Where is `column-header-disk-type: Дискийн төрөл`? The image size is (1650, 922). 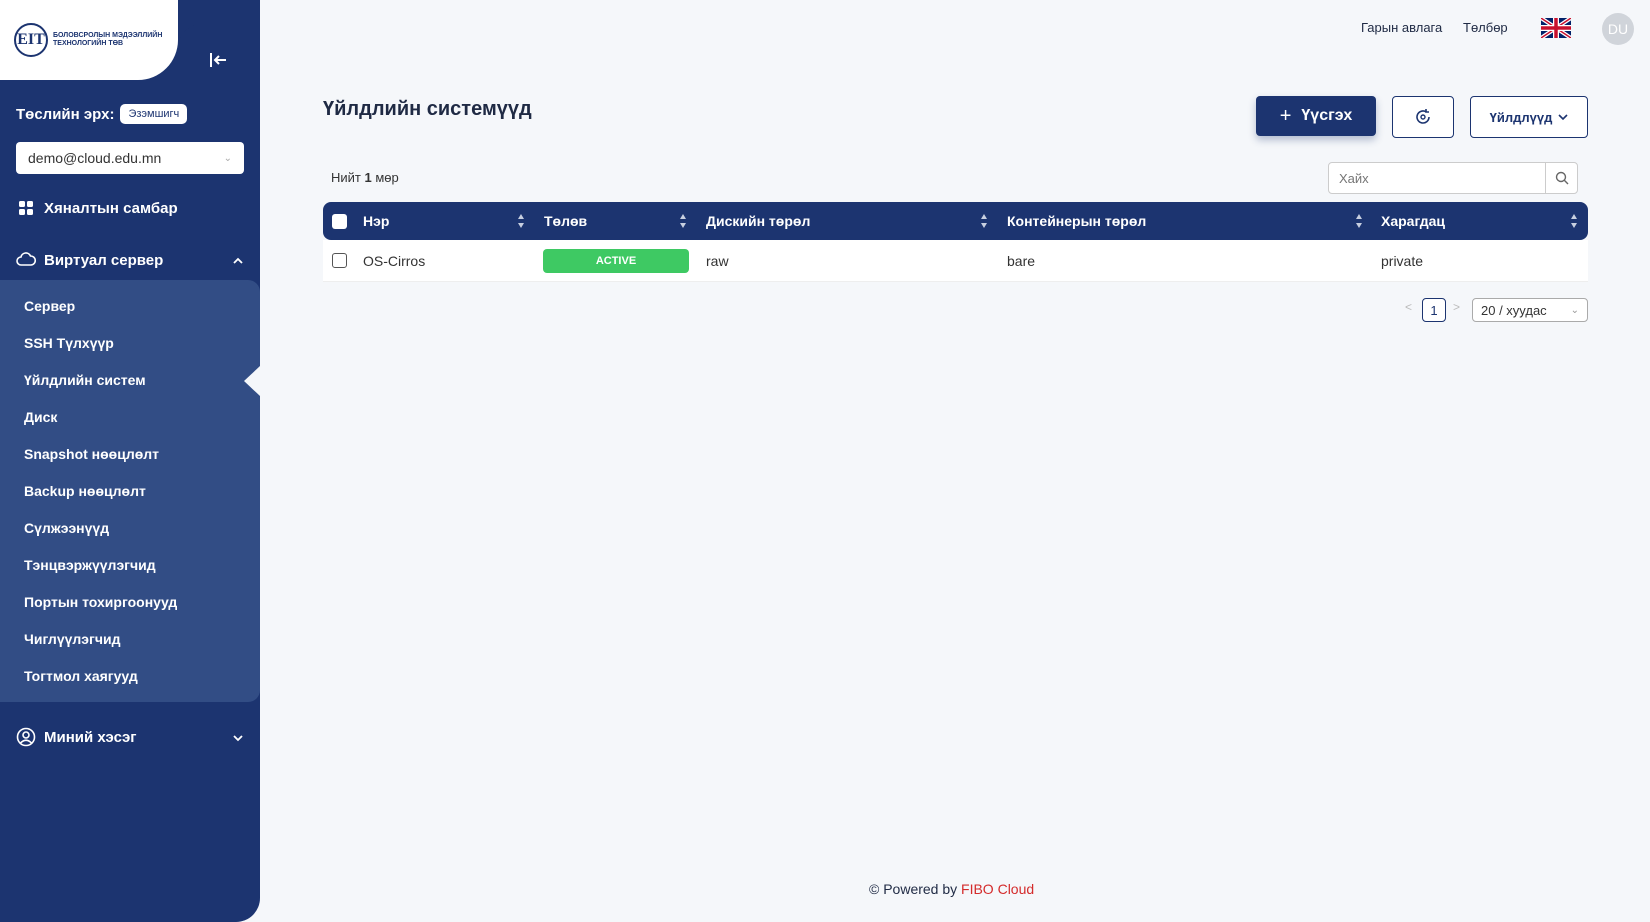
column-header-disk-type: Дискийн төрөл is located at coordinates (758, 221).